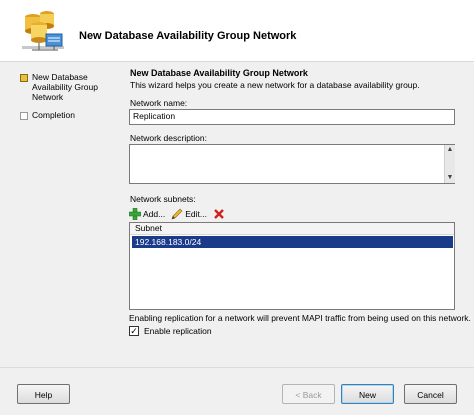 The width and height of the screenshot is (474, 415). I want to click on subnet-column-header: Subnet, so click(292, 229).